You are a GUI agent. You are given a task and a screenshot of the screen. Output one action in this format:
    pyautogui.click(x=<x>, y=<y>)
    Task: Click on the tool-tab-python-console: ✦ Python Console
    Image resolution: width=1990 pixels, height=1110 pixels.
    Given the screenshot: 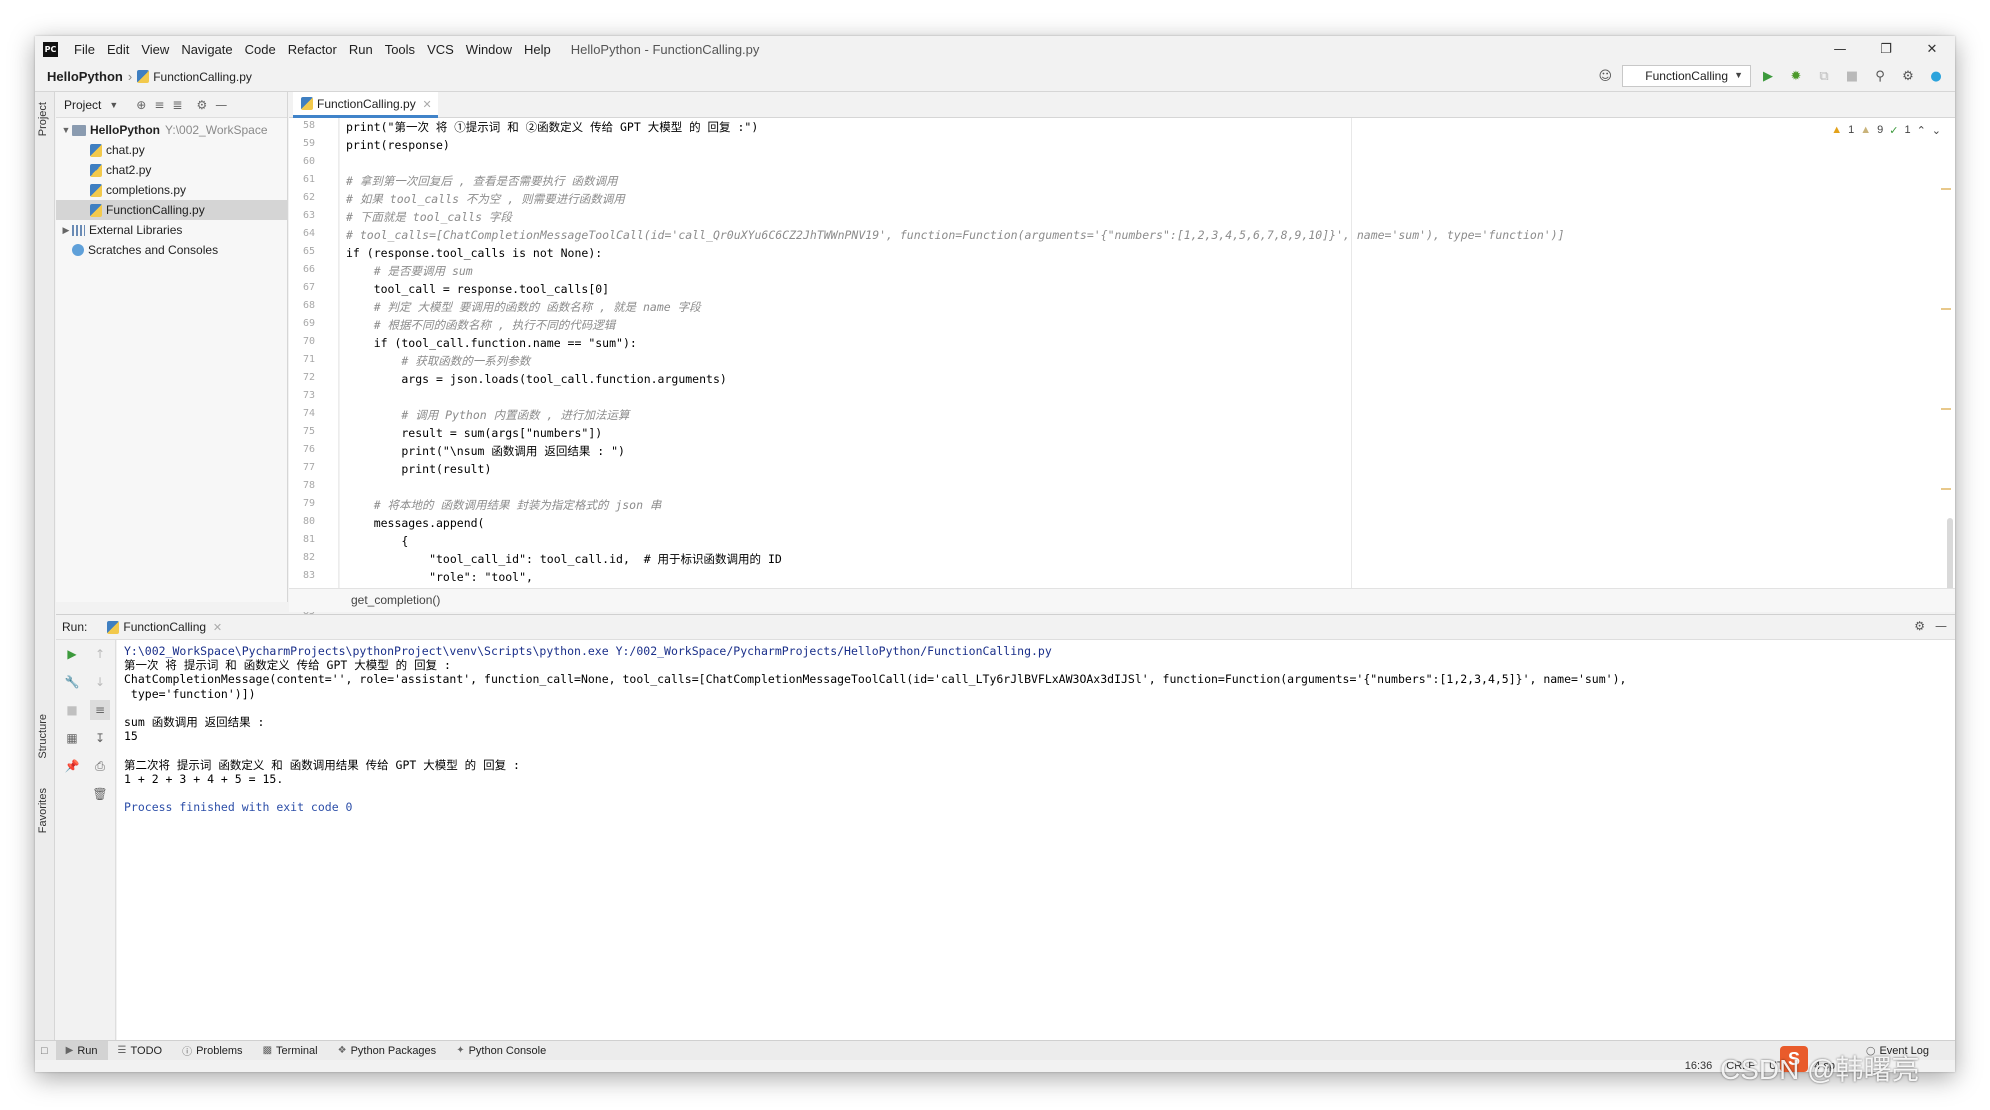 What is the action you would take?
    pyautogui.click(x=501, y=1051)
    